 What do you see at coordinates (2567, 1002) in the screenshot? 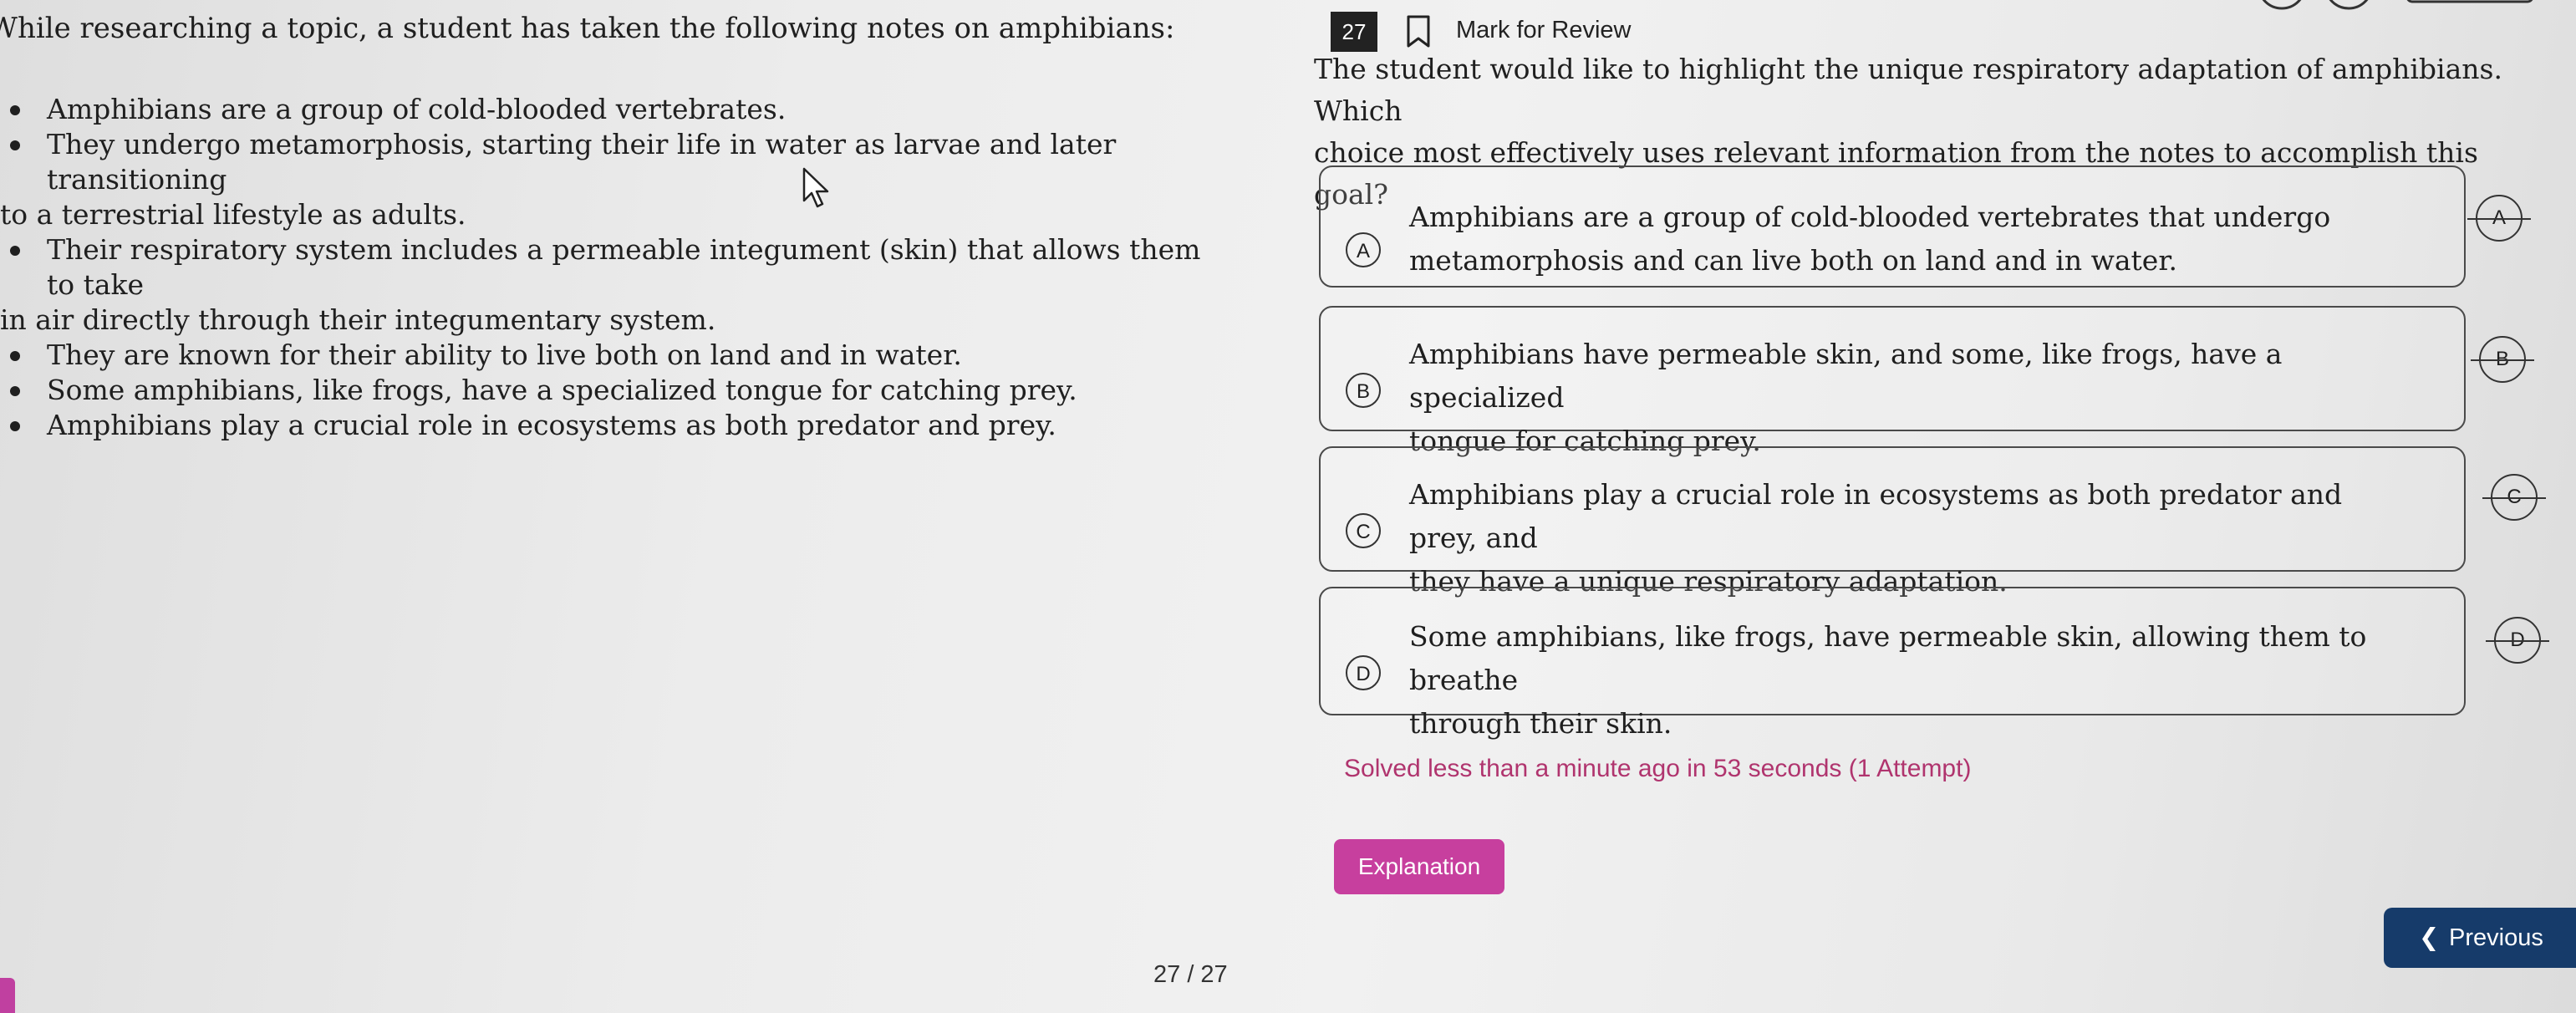
I see `corner-indicator` at bounding box center [2567, 1002].